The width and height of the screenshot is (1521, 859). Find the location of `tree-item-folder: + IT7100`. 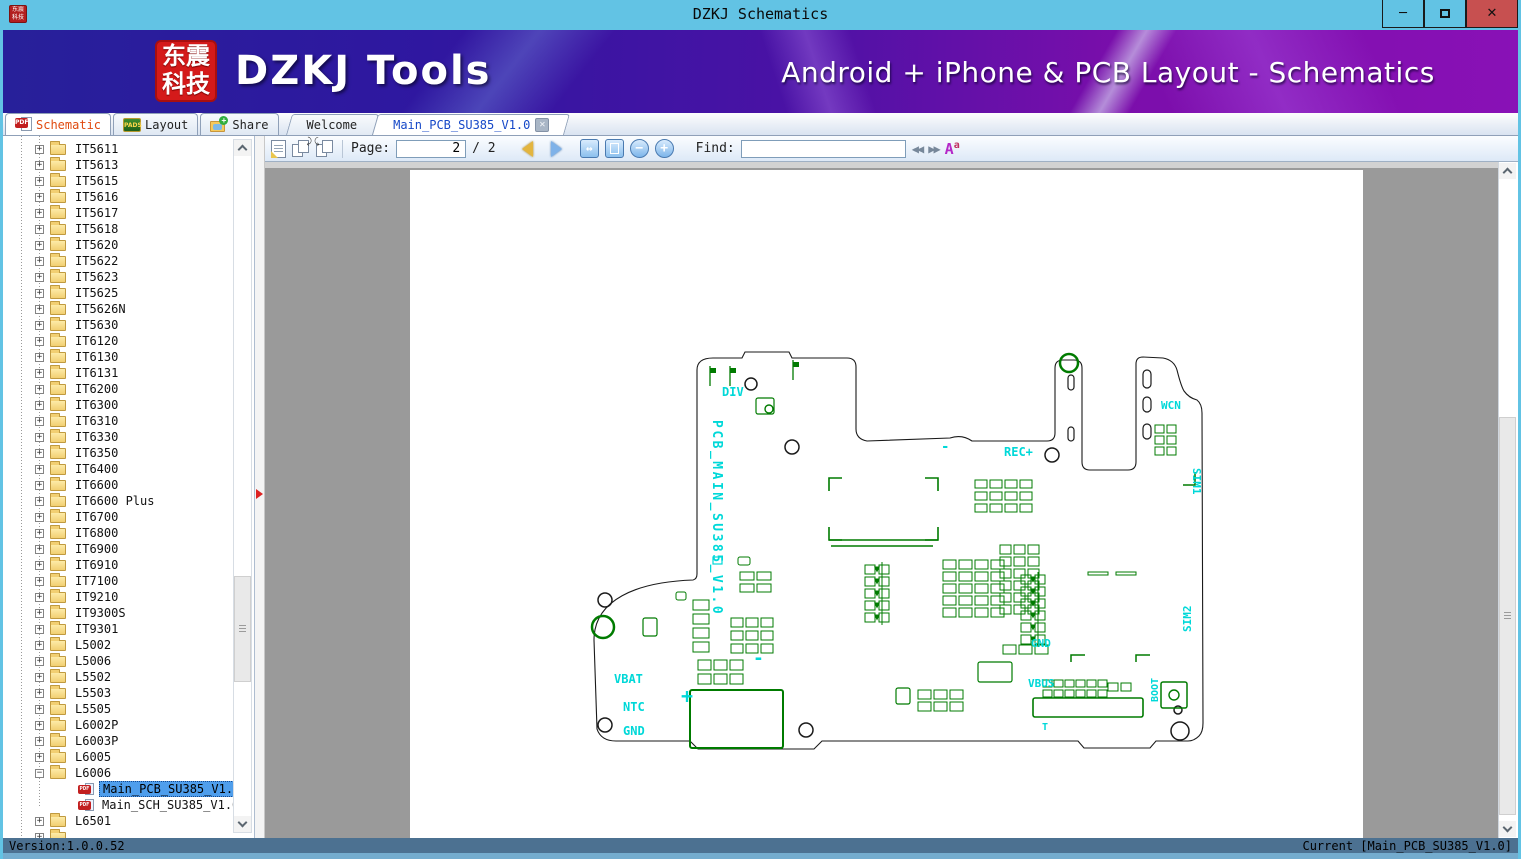

tree-item-folder: + IT7100 is located at coordinates (128, 580).